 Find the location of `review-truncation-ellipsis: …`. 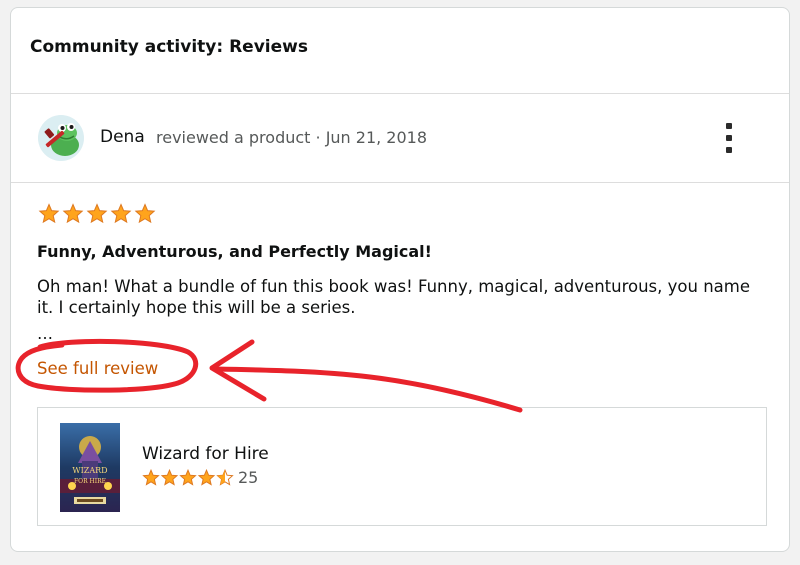

review-truncation-ellipsis: … is located at coordinates (45, 333).